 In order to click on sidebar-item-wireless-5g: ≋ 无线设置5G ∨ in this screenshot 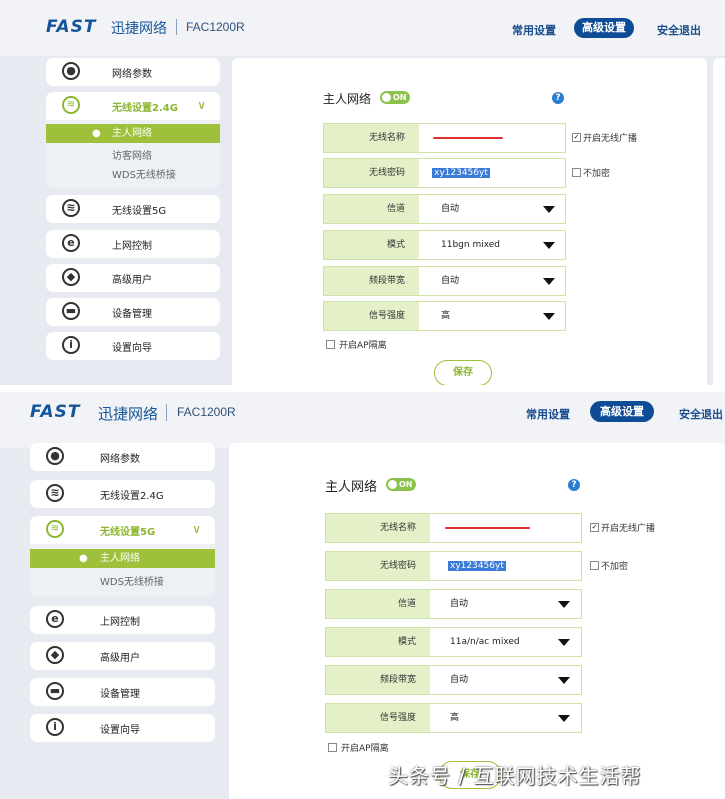, I will do `click(122, 530)`.